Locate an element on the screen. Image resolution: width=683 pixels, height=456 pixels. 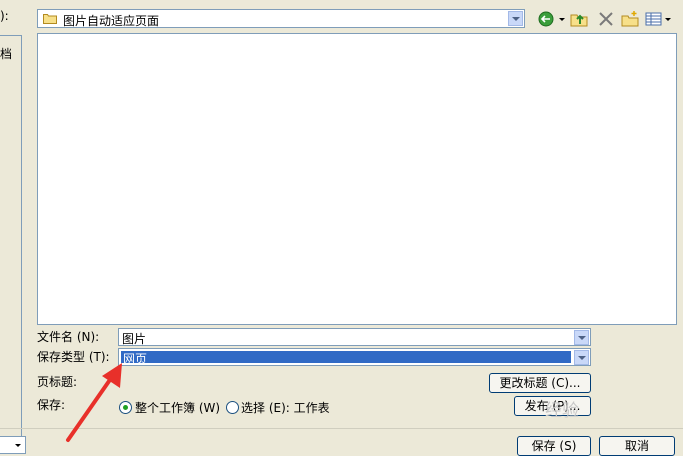
cancel-button: 取消 is located at coordinates (637, 446).